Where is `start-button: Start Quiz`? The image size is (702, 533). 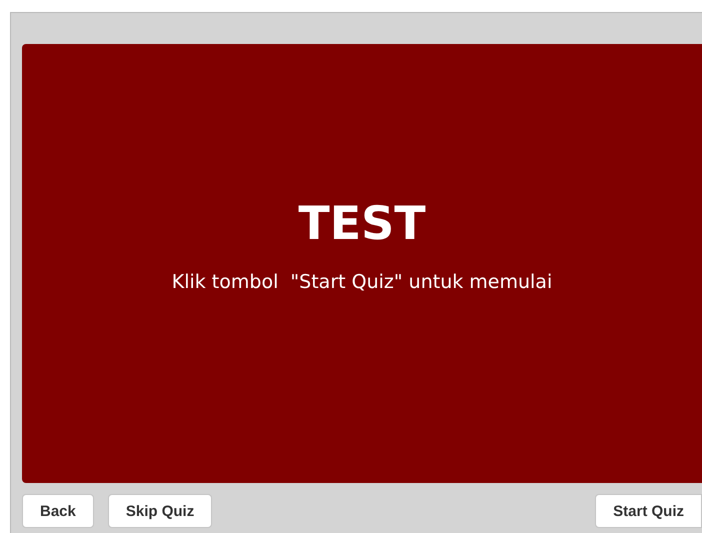 start-button: Start Quiz is located at coordinates (648, 511).